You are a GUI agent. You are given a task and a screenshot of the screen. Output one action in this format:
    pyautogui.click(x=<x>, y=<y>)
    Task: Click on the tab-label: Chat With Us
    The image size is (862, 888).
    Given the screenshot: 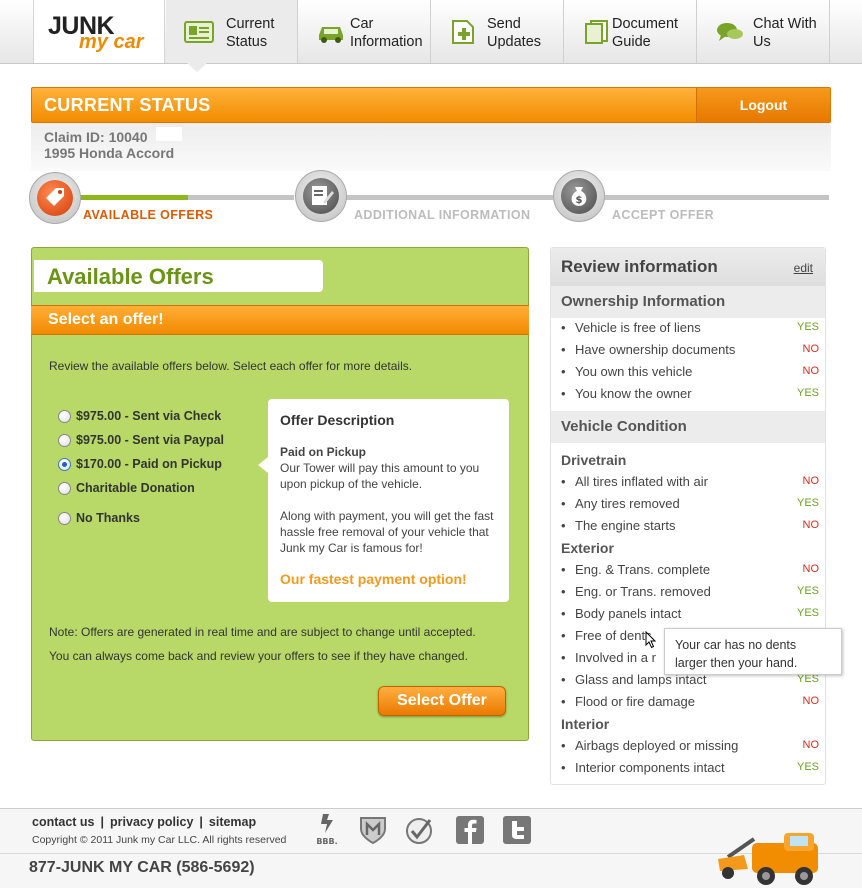 What is the action you would take?
    pyautogui.click(x=785, y=33)
    